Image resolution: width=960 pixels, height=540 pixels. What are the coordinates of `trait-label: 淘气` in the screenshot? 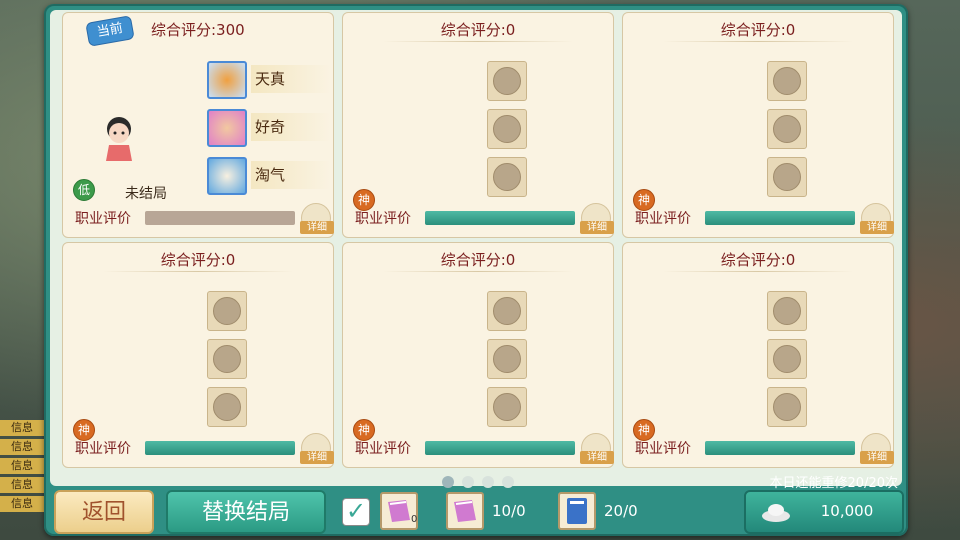 It's located at (291, 175).